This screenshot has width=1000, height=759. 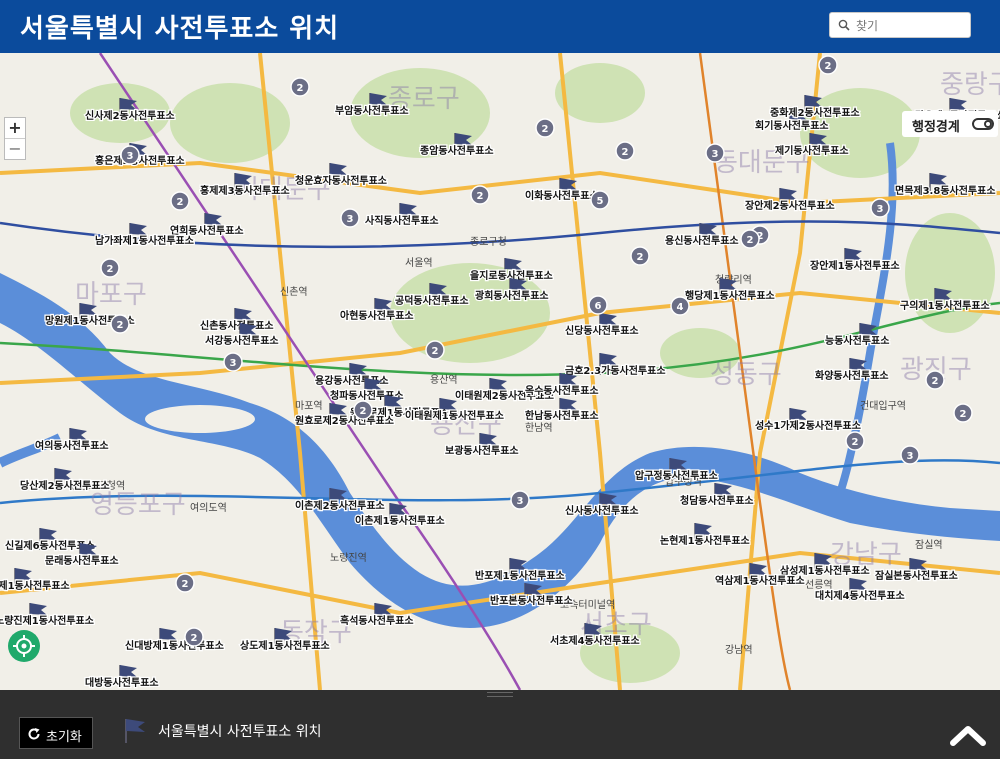 What do you see at coordinates (419, 263) in the screenshot?
I see `place-label: 서울역` at bounding box center [419, 263].